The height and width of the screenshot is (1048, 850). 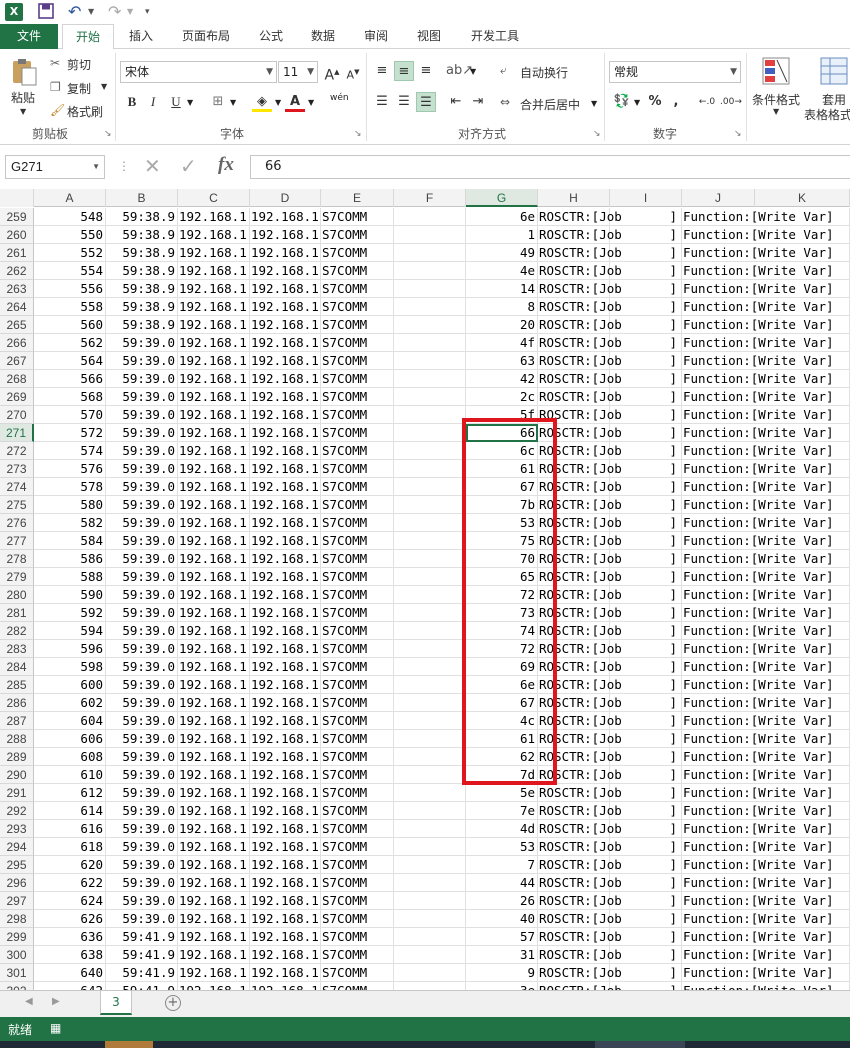 I want to click on row-header: 292, so click(x=17, y=811).